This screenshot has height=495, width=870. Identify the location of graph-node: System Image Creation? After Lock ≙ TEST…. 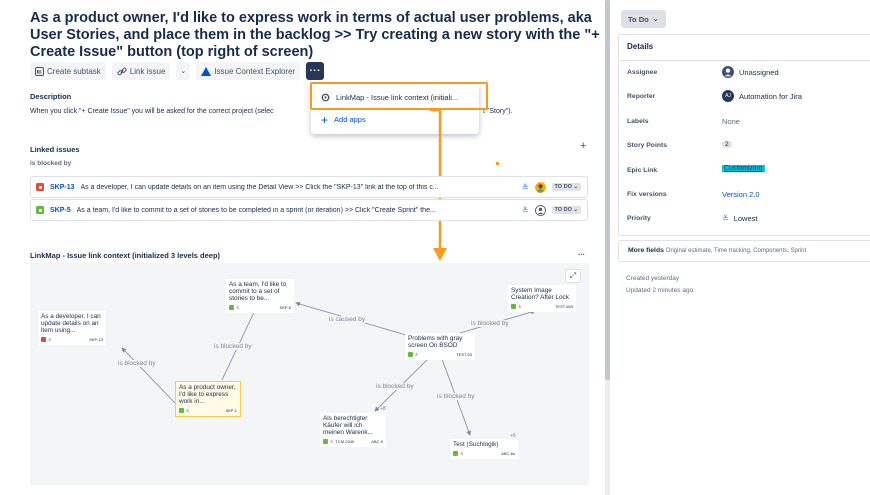
(542, 298).